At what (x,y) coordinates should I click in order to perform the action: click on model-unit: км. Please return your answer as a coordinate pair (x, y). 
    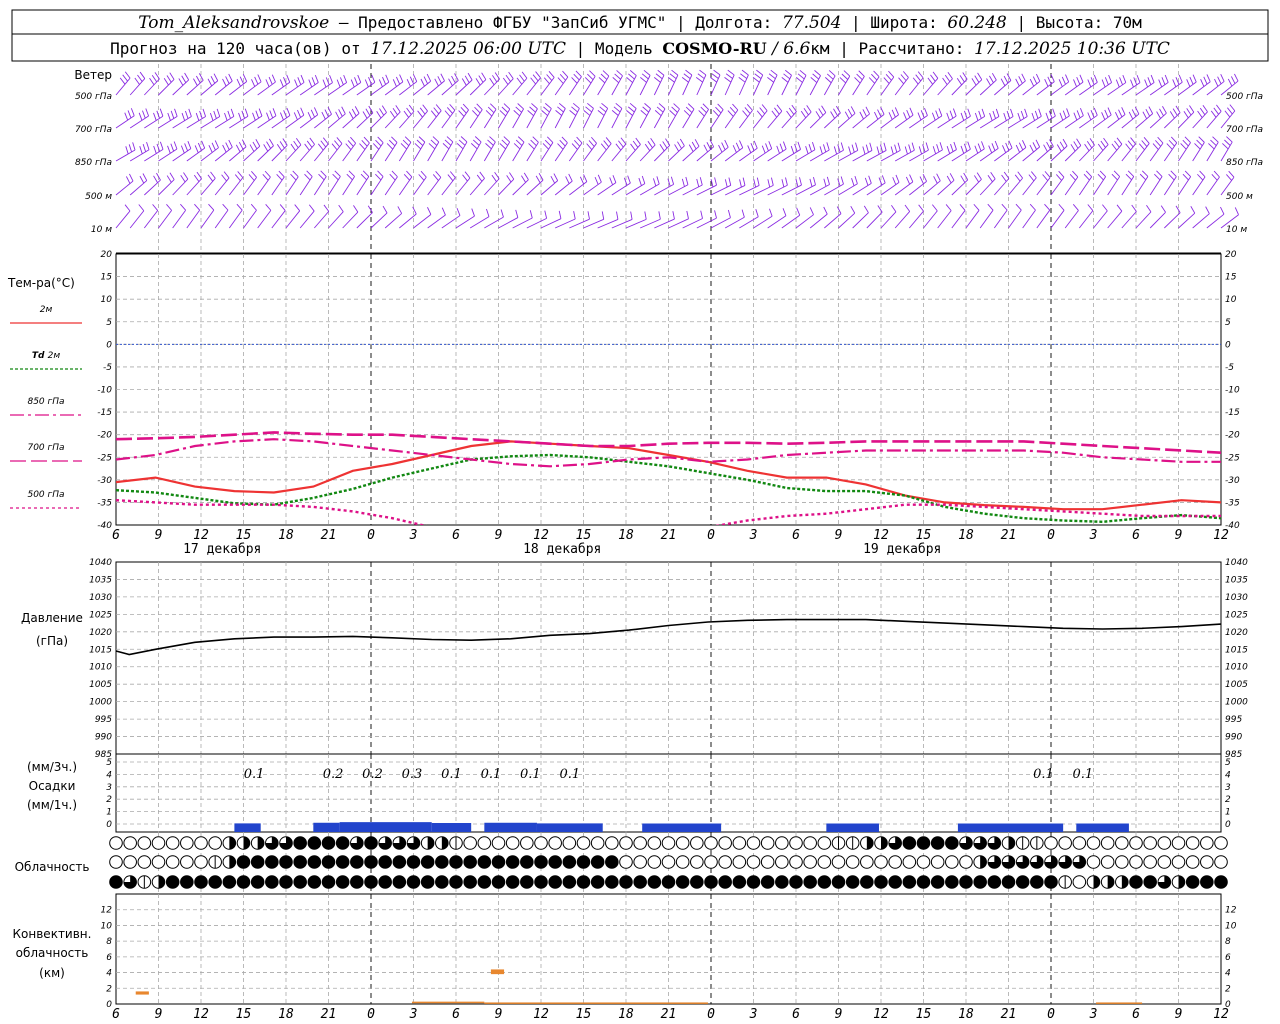
    Looking at the image, I should click on (820, 48).